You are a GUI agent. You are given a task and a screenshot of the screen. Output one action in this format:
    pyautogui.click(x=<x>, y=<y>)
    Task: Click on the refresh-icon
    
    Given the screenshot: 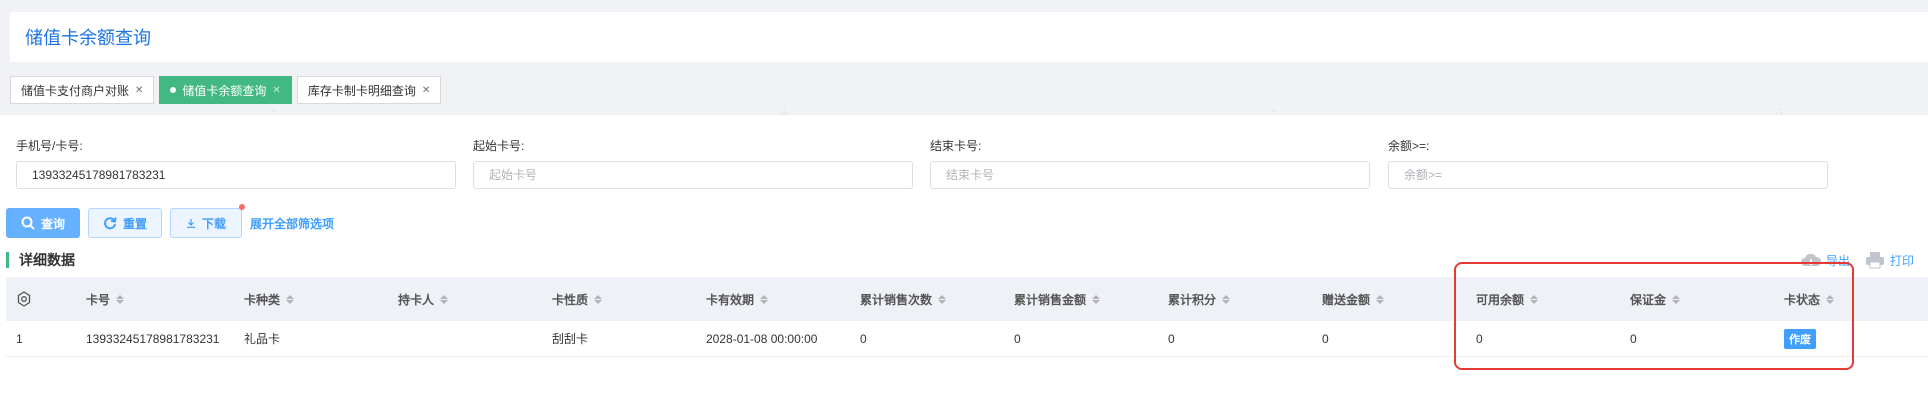 What is the action you would take?
    pyautogui.click(x=110, y=223)
    